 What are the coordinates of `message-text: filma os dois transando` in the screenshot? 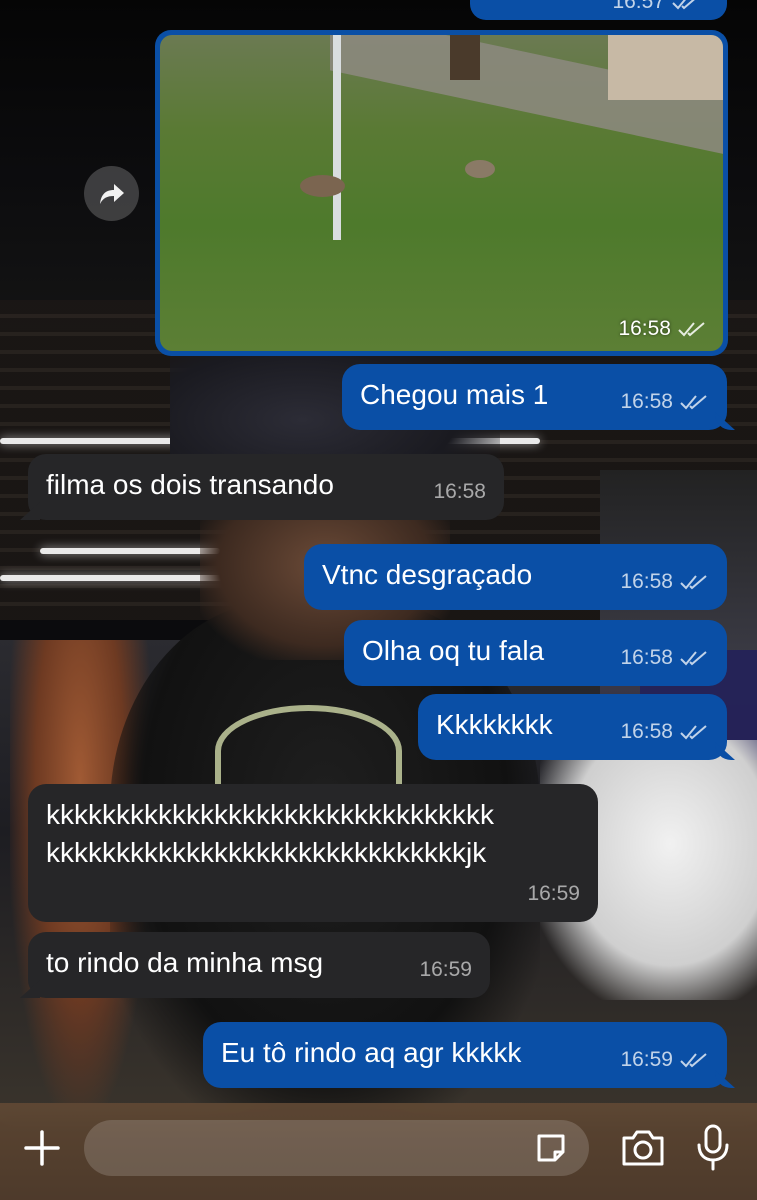 It's located at (190, 484).